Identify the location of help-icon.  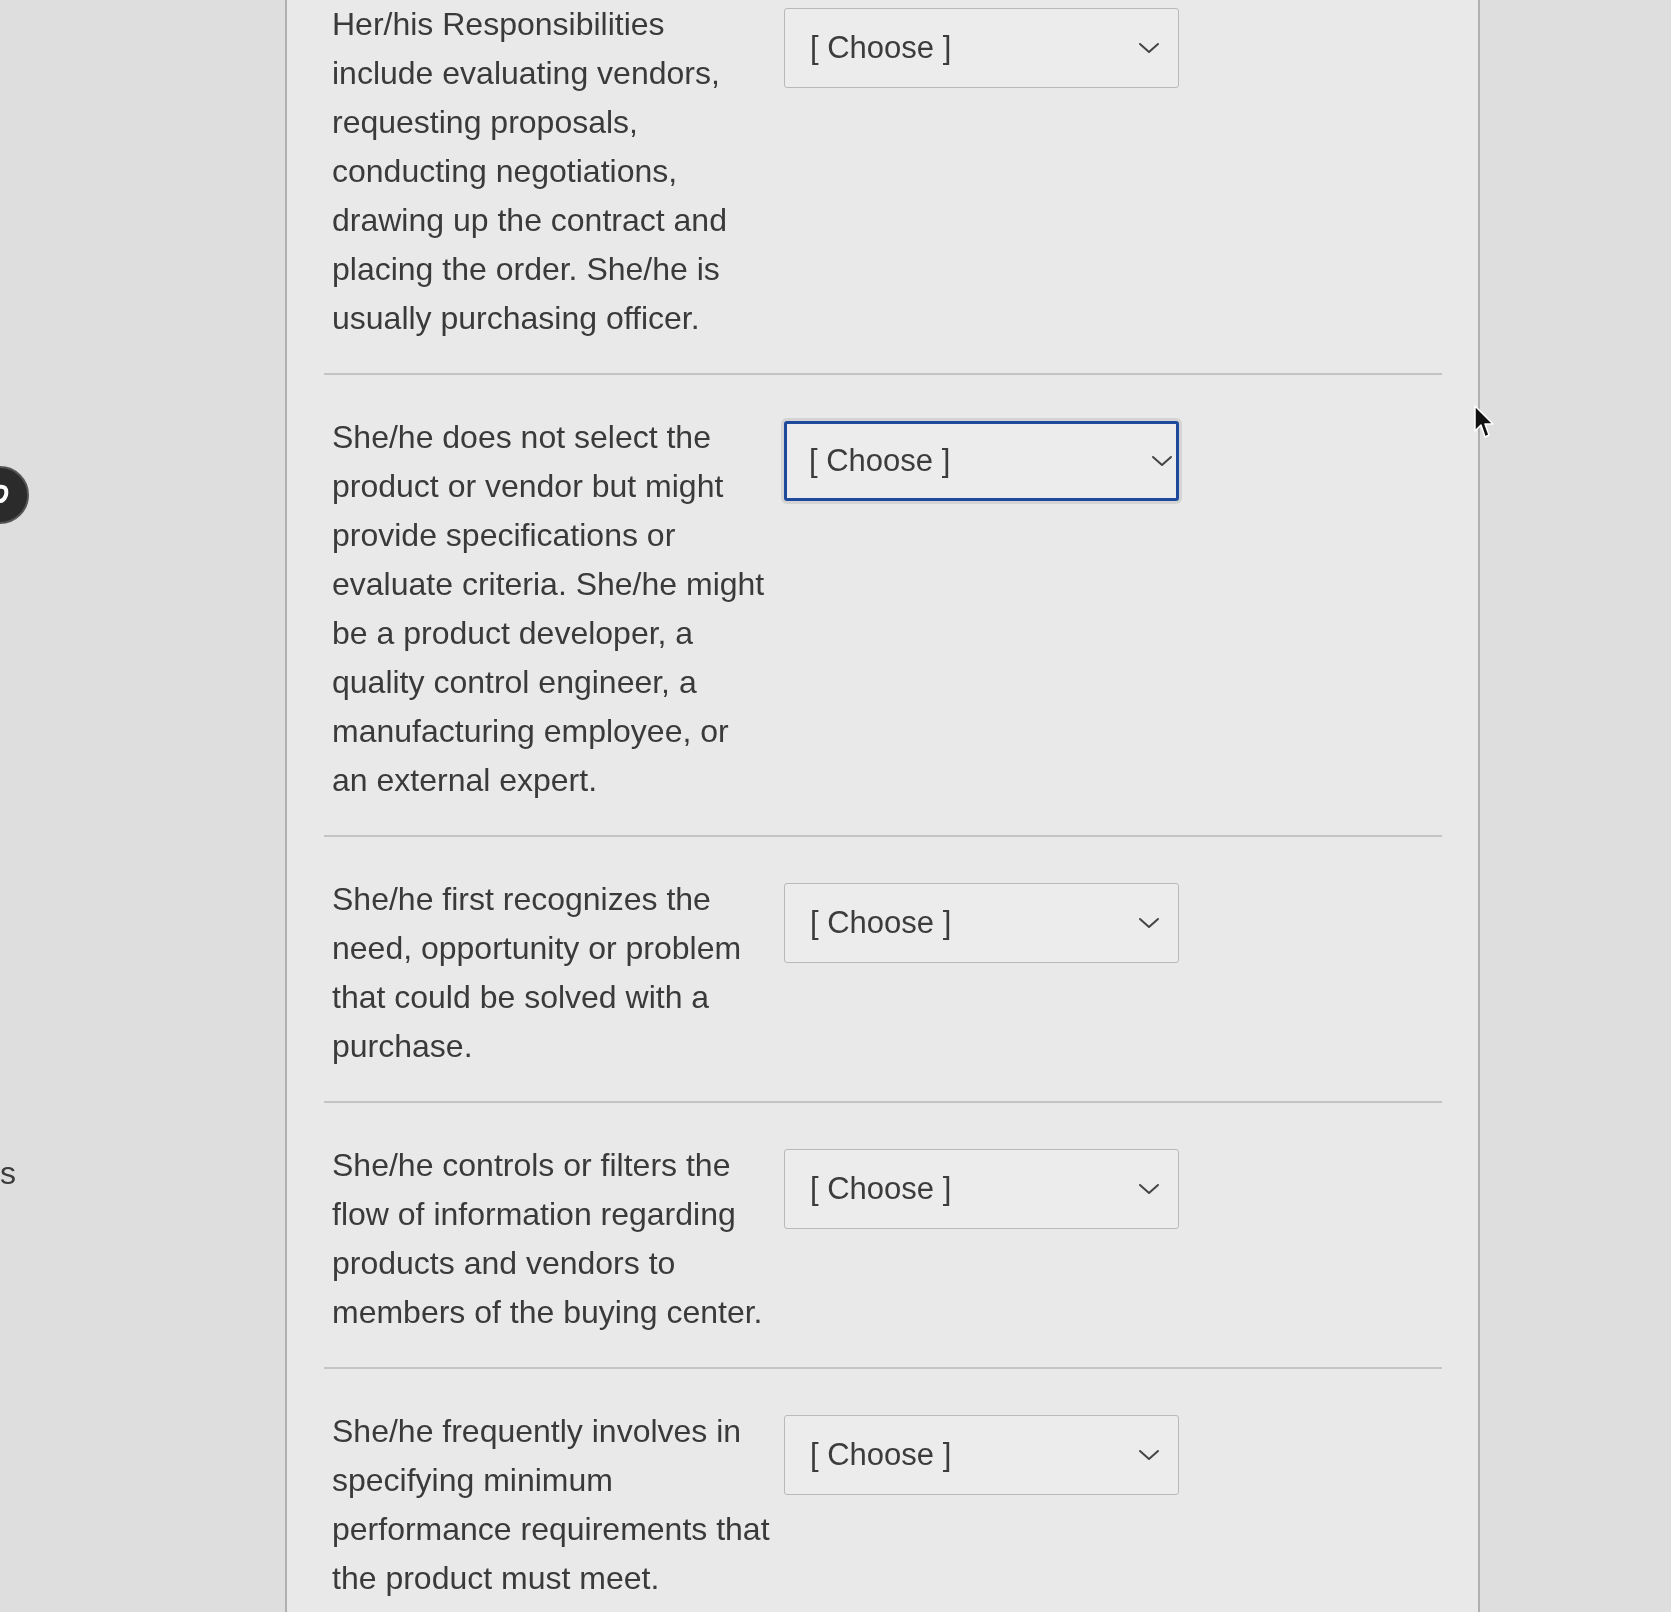
(15, 495).